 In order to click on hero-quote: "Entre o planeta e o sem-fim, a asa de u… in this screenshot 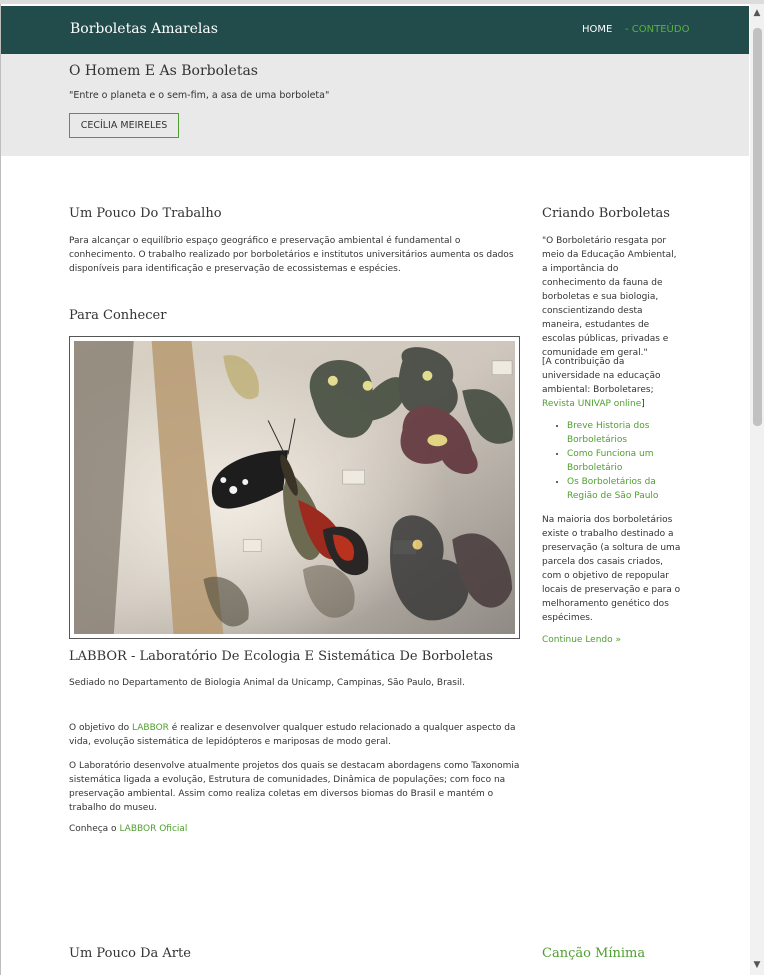, I will do `click(199, 95)`.